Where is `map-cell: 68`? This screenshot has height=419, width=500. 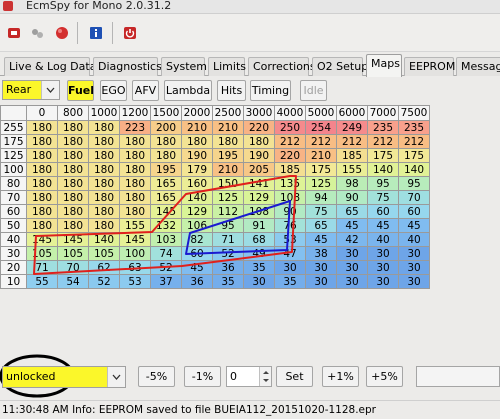 map-cell: 68 is located at coordinates (259, 239).